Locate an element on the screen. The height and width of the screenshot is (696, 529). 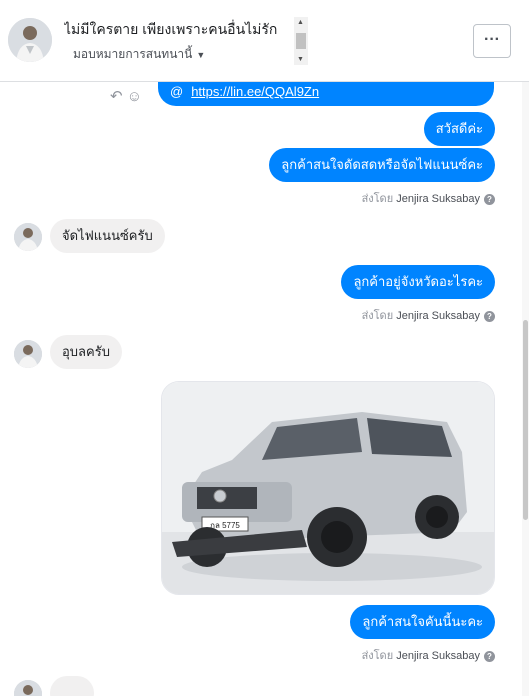
assign-conversation-dropdown: มอบหมายการสนทนานี้ ▼ is located at coordinates (183, 54).